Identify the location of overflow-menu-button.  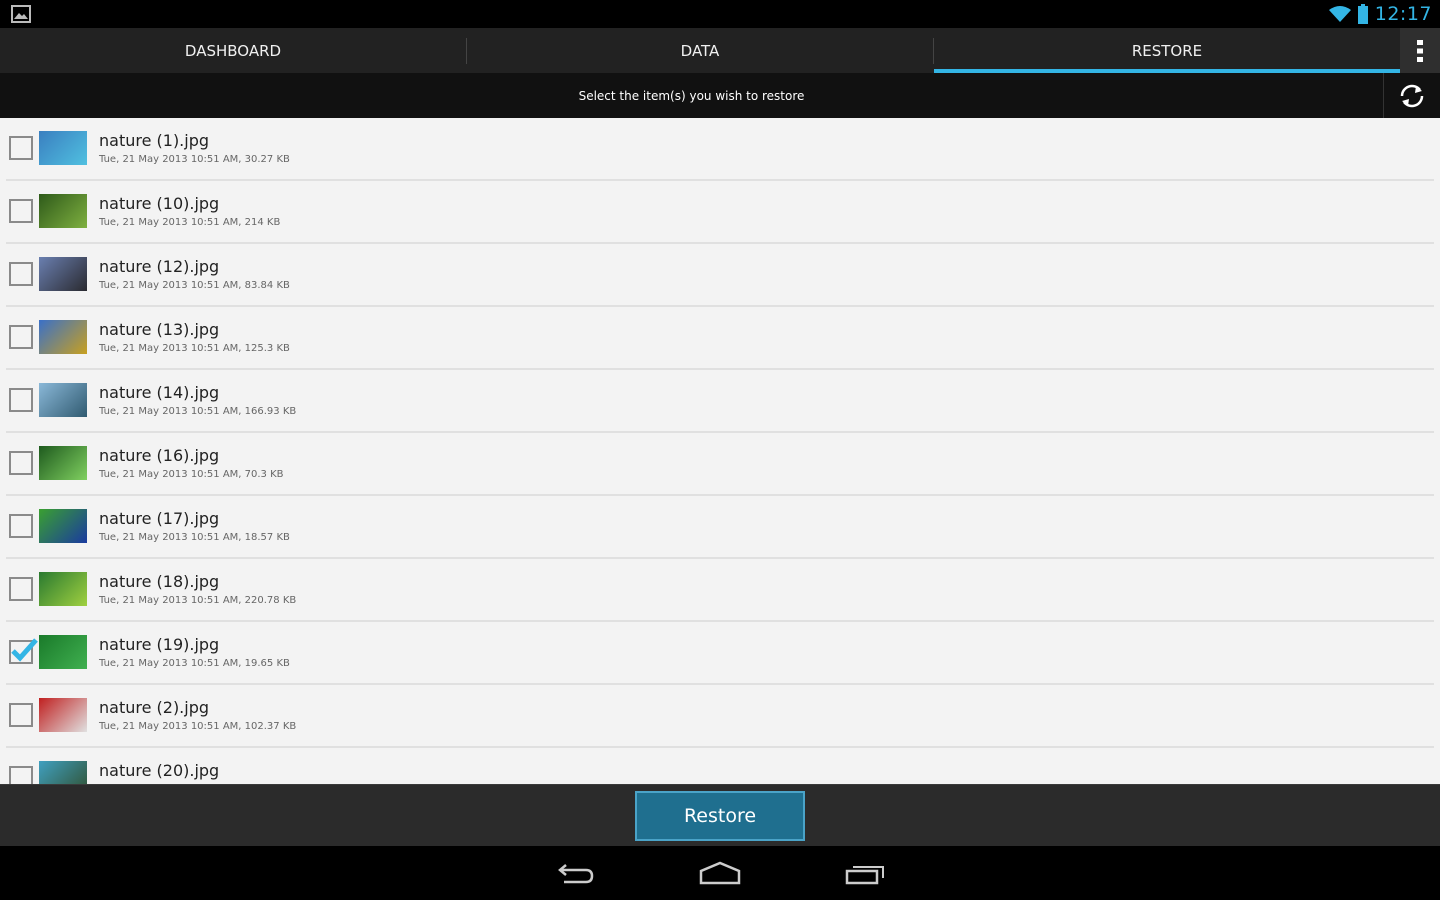
(1420, 50).